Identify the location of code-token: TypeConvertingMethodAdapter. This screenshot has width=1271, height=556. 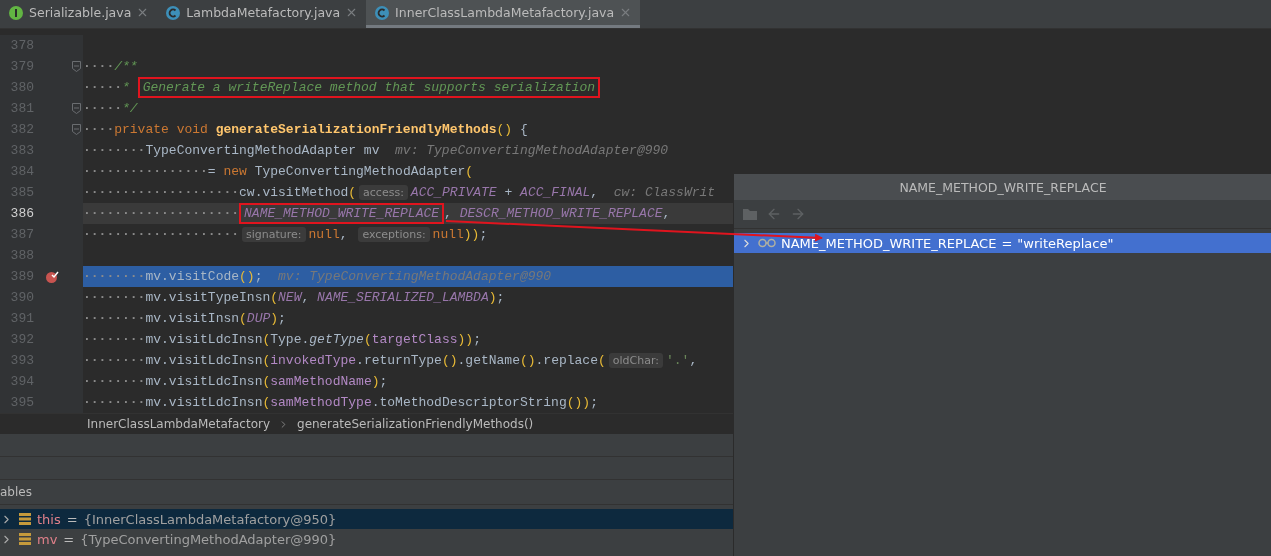
(360, 171).